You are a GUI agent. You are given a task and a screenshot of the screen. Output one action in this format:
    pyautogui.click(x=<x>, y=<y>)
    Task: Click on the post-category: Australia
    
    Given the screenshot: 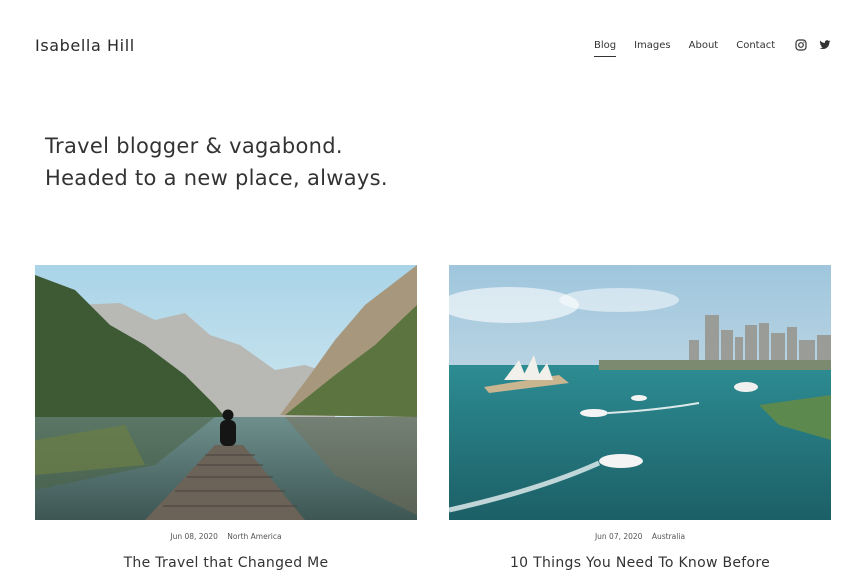 What is the action you would take?
    pyautogui.click(x=668, y=536)
    